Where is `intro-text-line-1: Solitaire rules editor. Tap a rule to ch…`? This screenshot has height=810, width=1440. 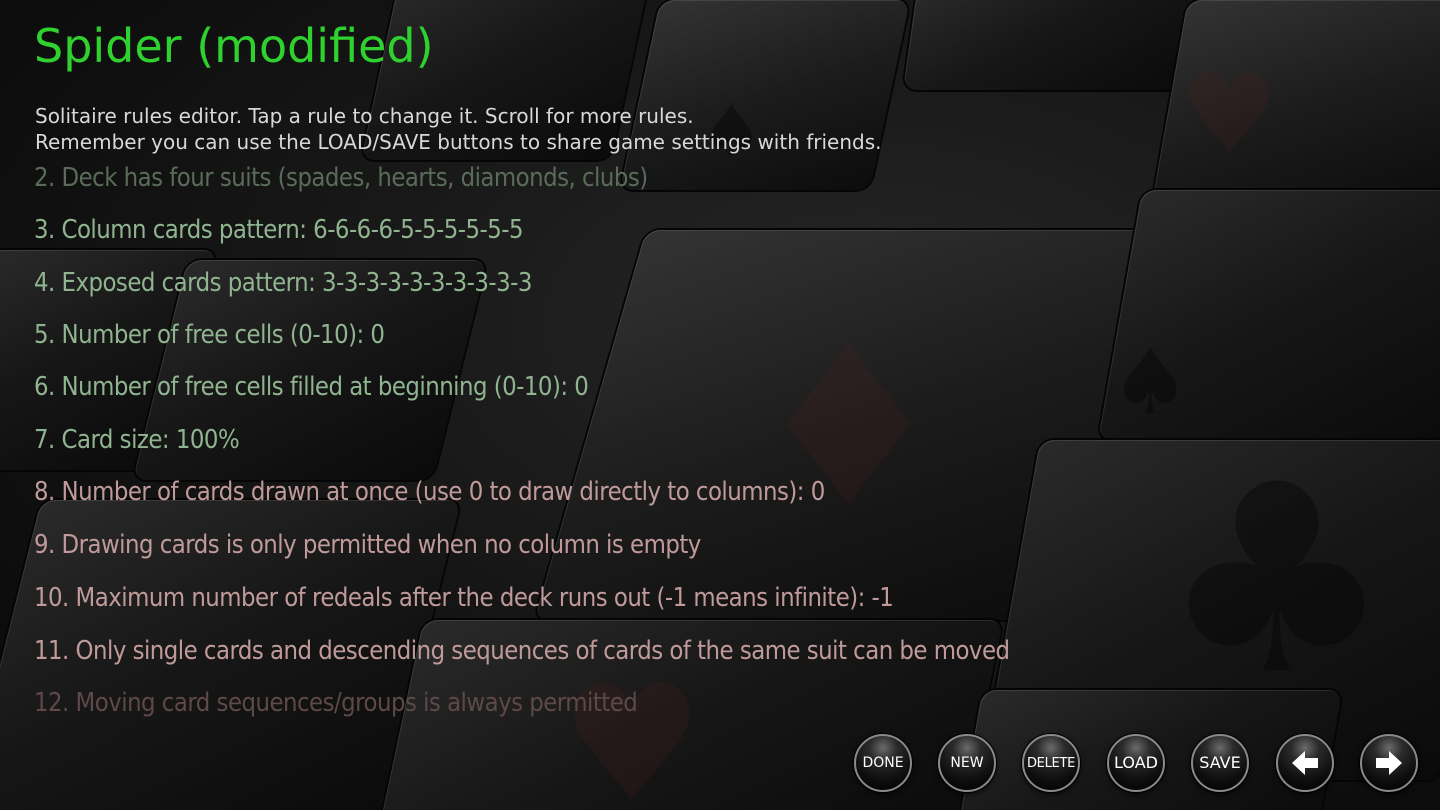
intro-text-line-1: Solitaire rules editor. Tap a rule to ch… is located at coordinates (364, 116).